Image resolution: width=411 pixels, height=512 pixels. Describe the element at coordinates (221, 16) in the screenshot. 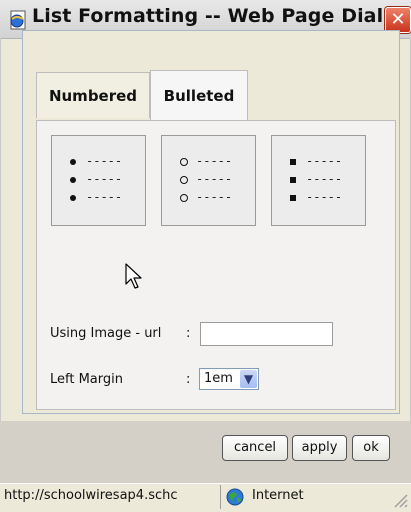

I see `dialog-title: List Formatting -- Web Page Dialog` at that location.